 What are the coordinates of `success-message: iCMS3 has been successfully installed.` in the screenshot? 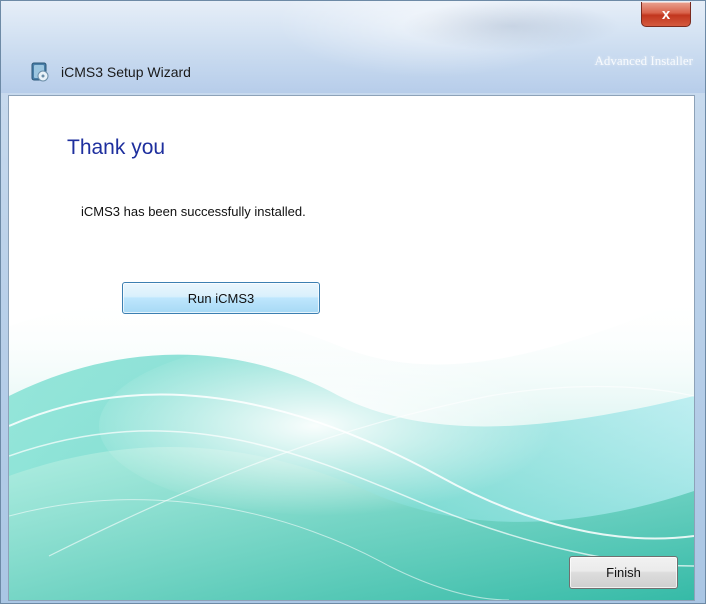 It's located at (193, 211).